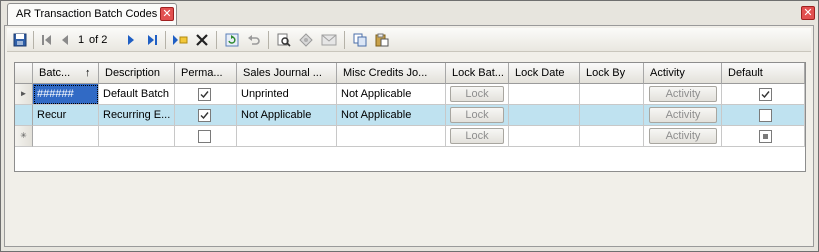 This screenshot has height=252, width=819. I want to click on cell-sales-journal, so click(287, 136).